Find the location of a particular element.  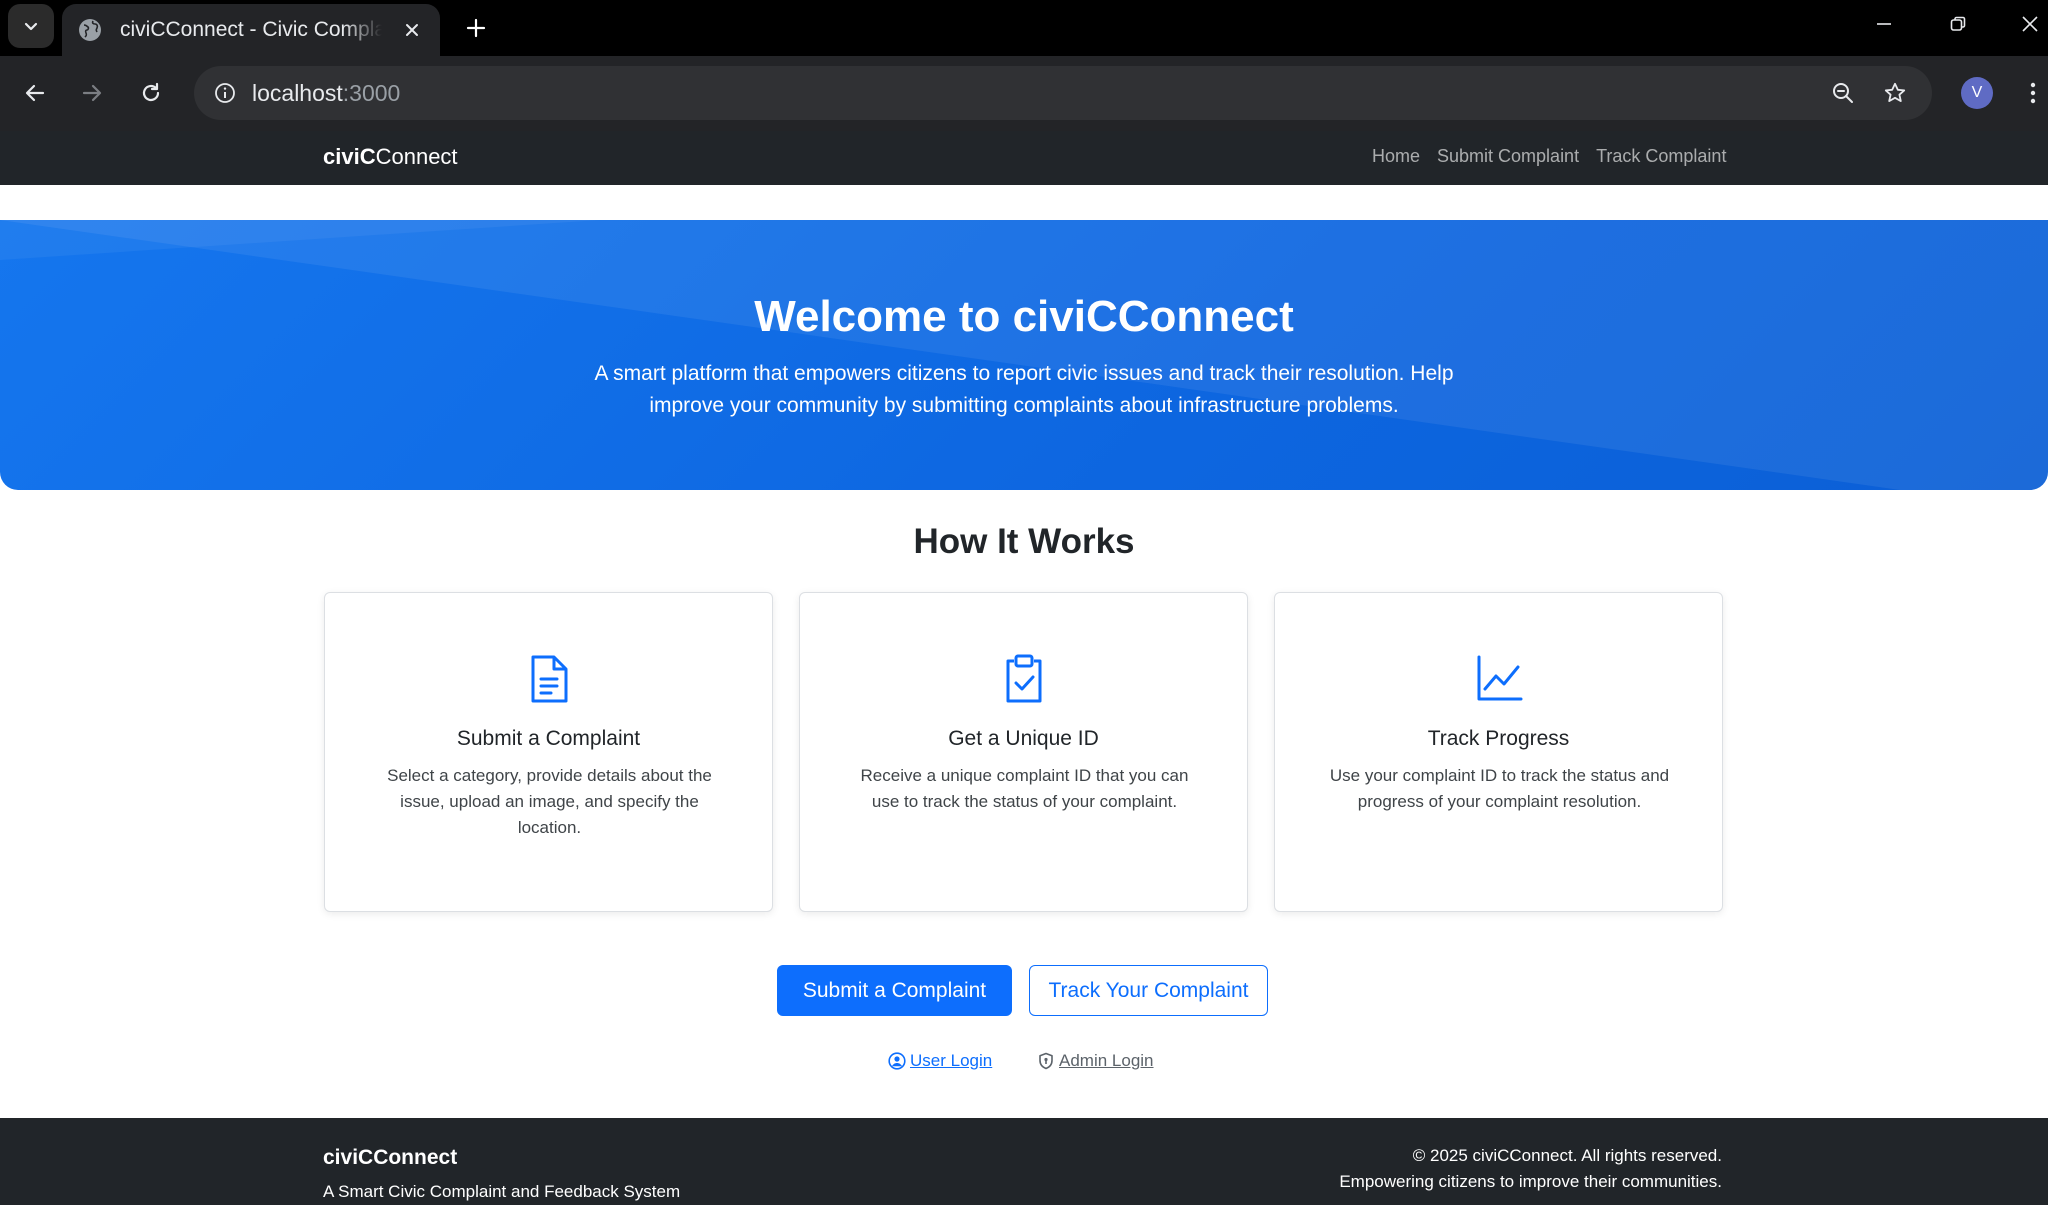

clipboard-check-icon is located at coordinates (1023, 678).